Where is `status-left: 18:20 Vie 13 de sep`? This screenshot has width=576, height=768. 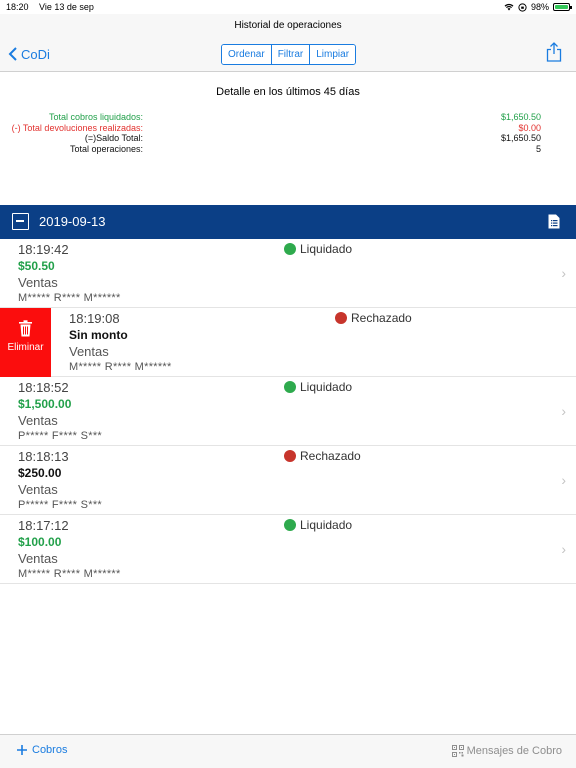 status-left: 18:20 Vie 13 de sep is located at coordinates (54, 7).